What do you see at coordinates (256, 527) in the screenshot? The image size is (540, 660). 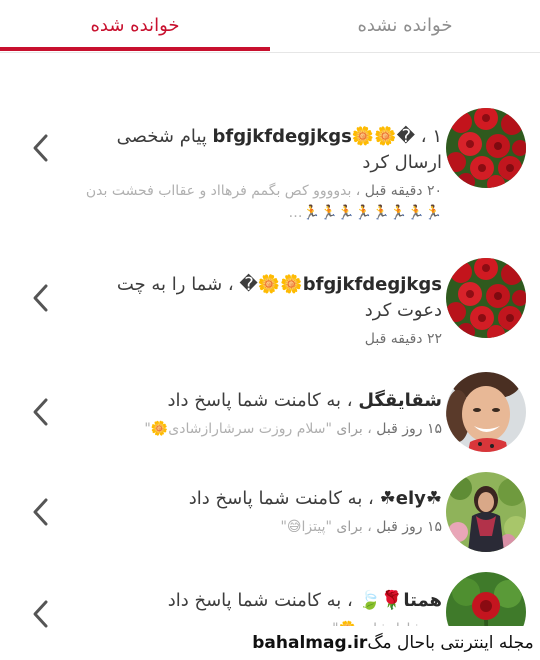 I see `notification-meta: ۱۵ روز قبل ، برای "پیتزا😅"` at bounding box center [256, 527].